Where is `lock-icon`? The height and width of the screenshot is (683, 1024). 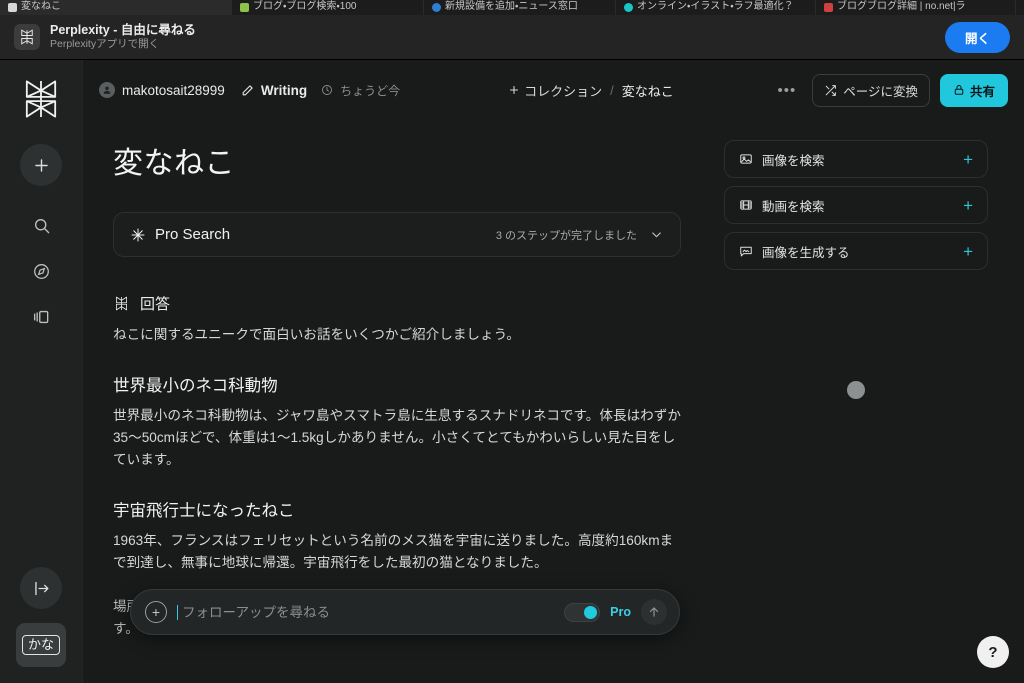
lock-icon is located at coordinates (959, 90).